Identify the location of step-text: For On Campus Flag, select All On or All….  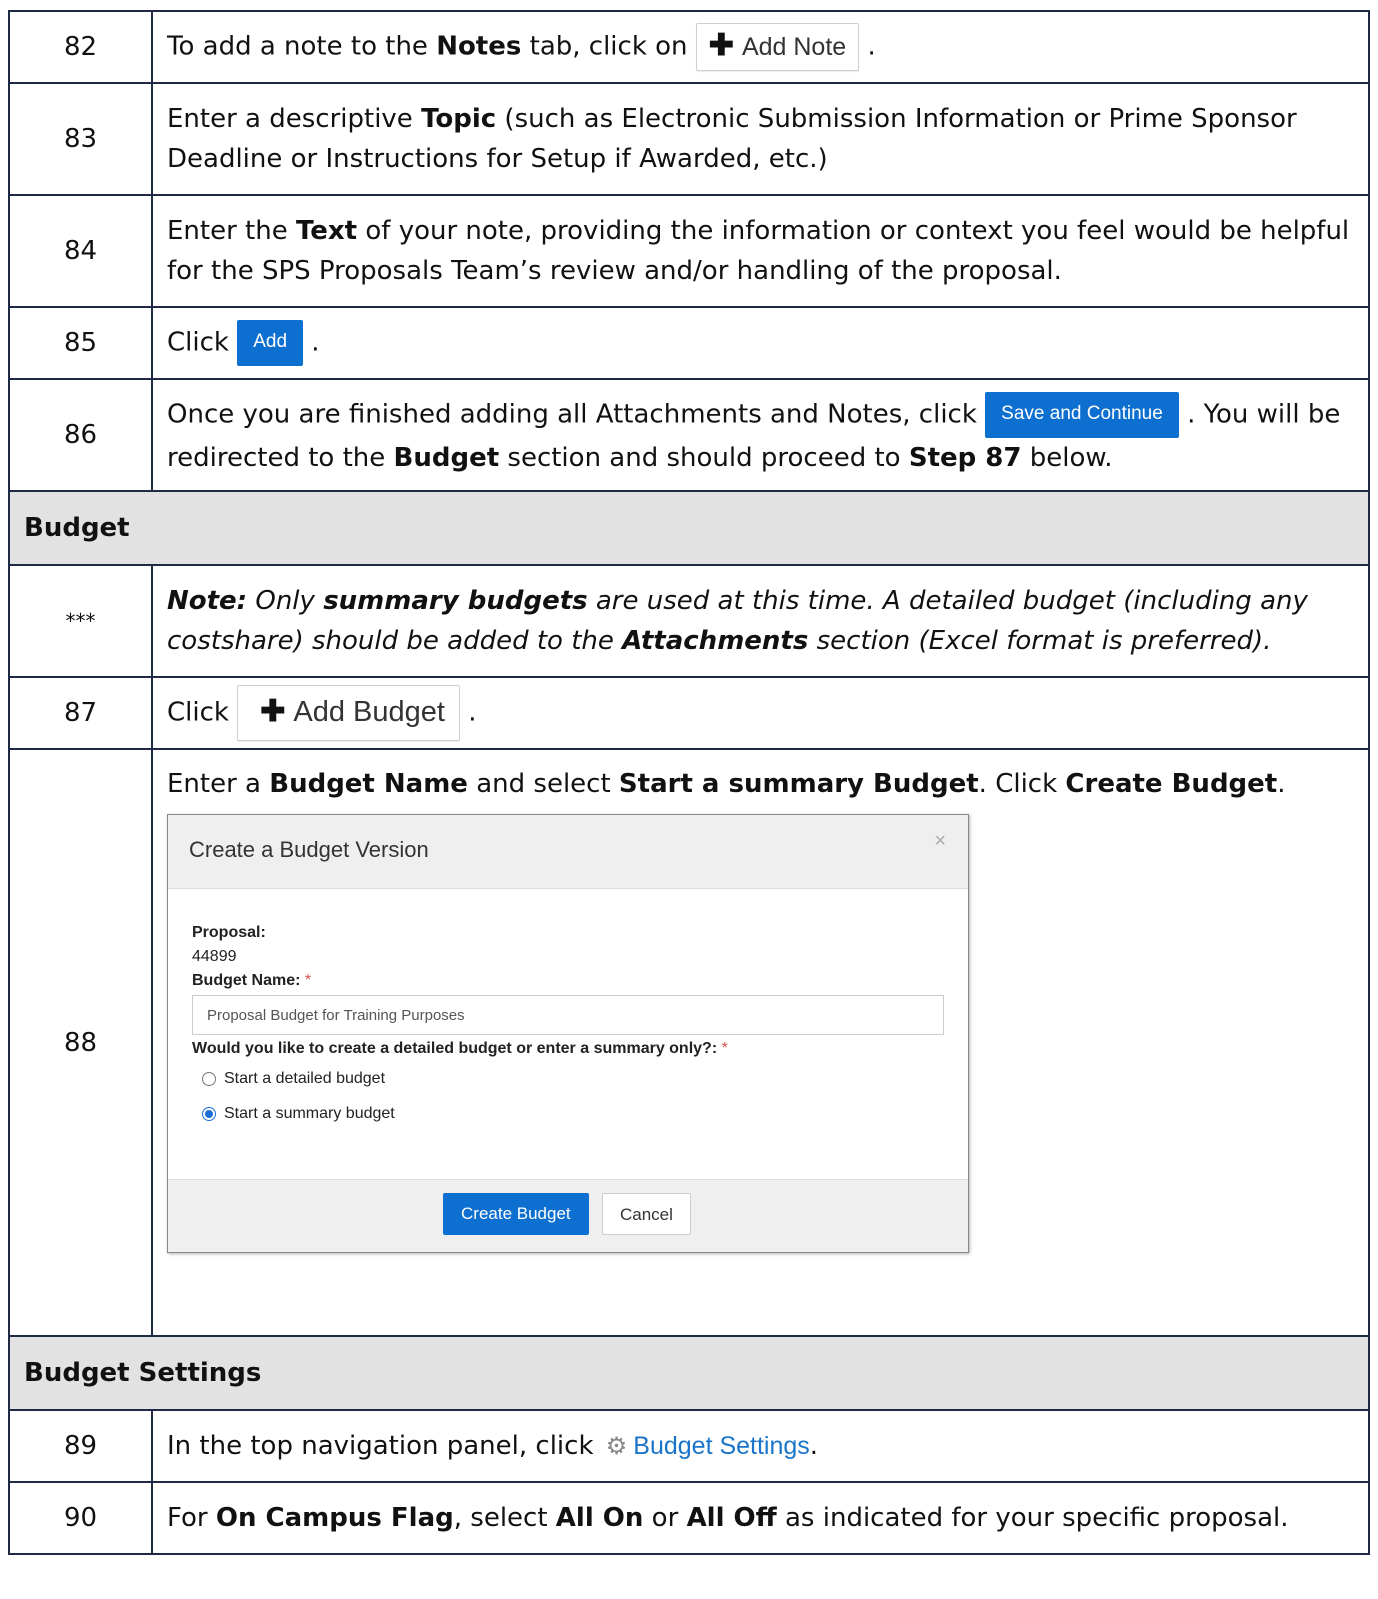
(760, 1518).